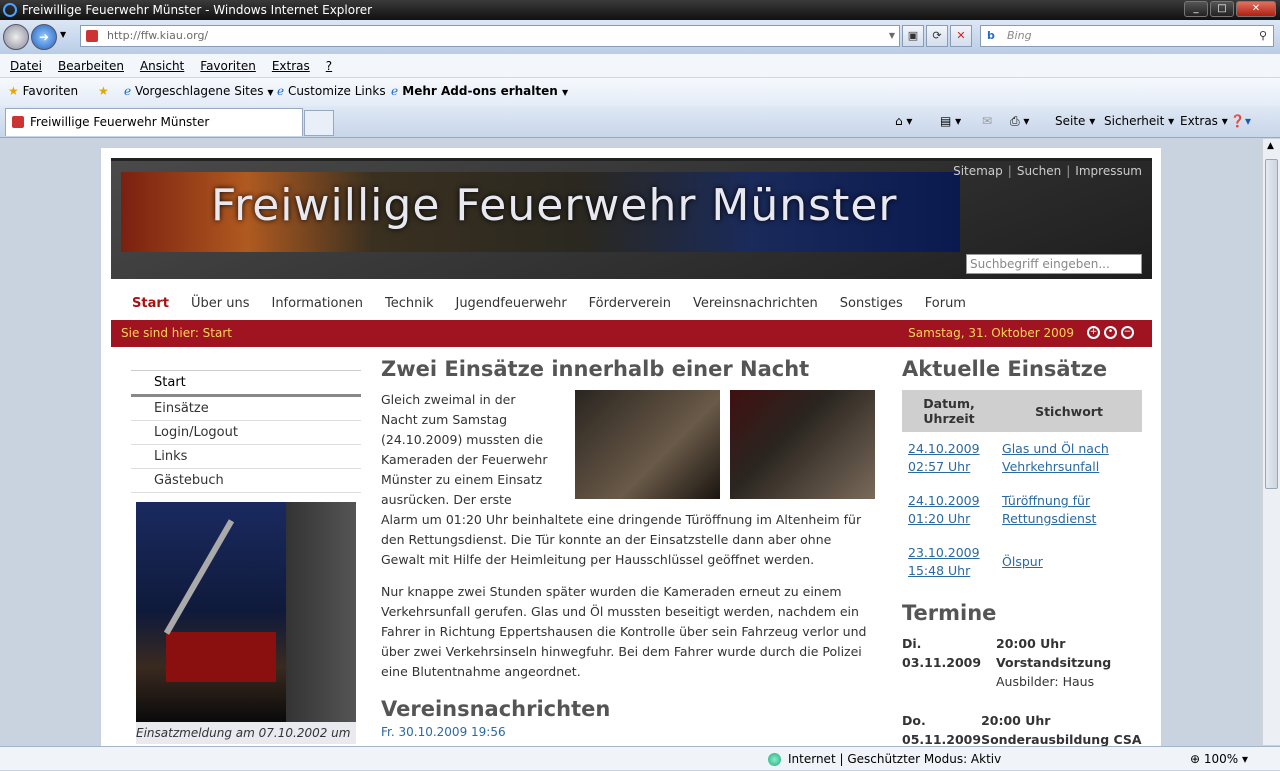 The height and width of the screenshot is (771, 1280). What do you see at coordinates (1240, 121) in the screenshot?
I see `help-icon: ❓▾` at bounding box center [1240, 121].